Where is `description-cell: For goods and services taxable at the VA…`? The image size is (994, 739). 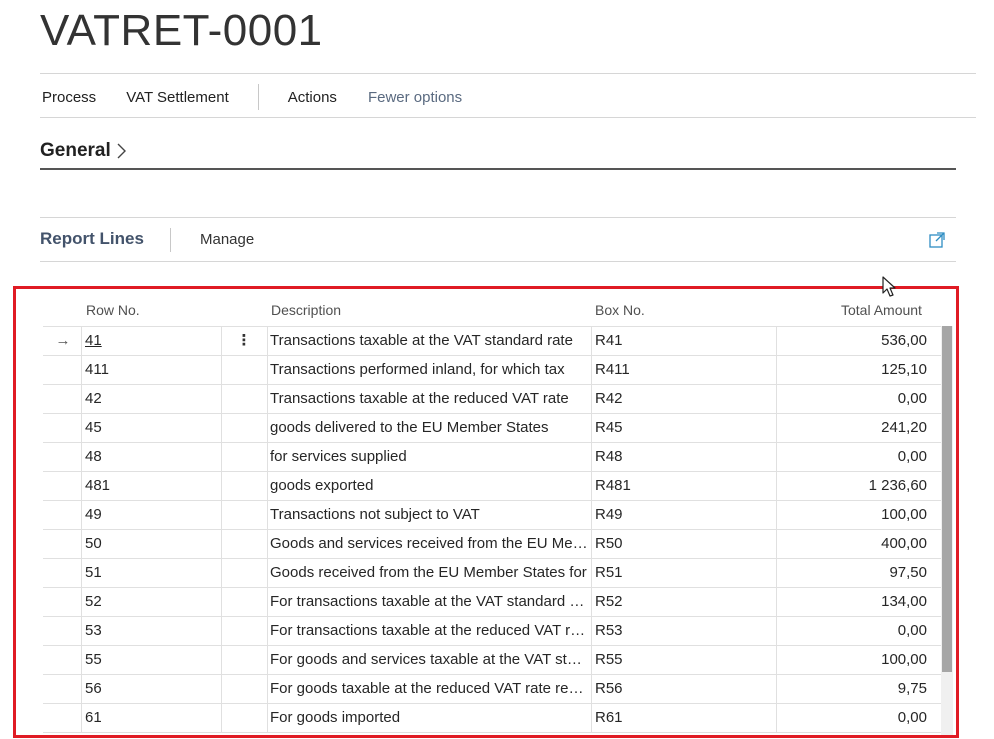 description-cell: For goods and services taxable at the VA… is located at coordinates (429, 660).